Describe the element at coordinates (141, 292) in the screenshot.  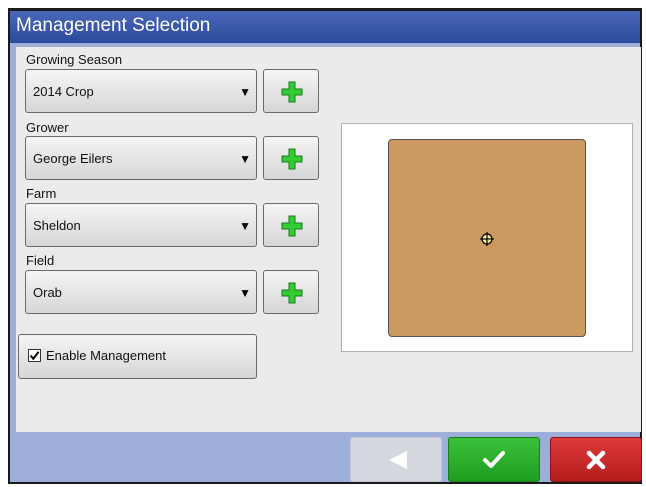
I see `field-dropdown: Orab ▼` at that location.